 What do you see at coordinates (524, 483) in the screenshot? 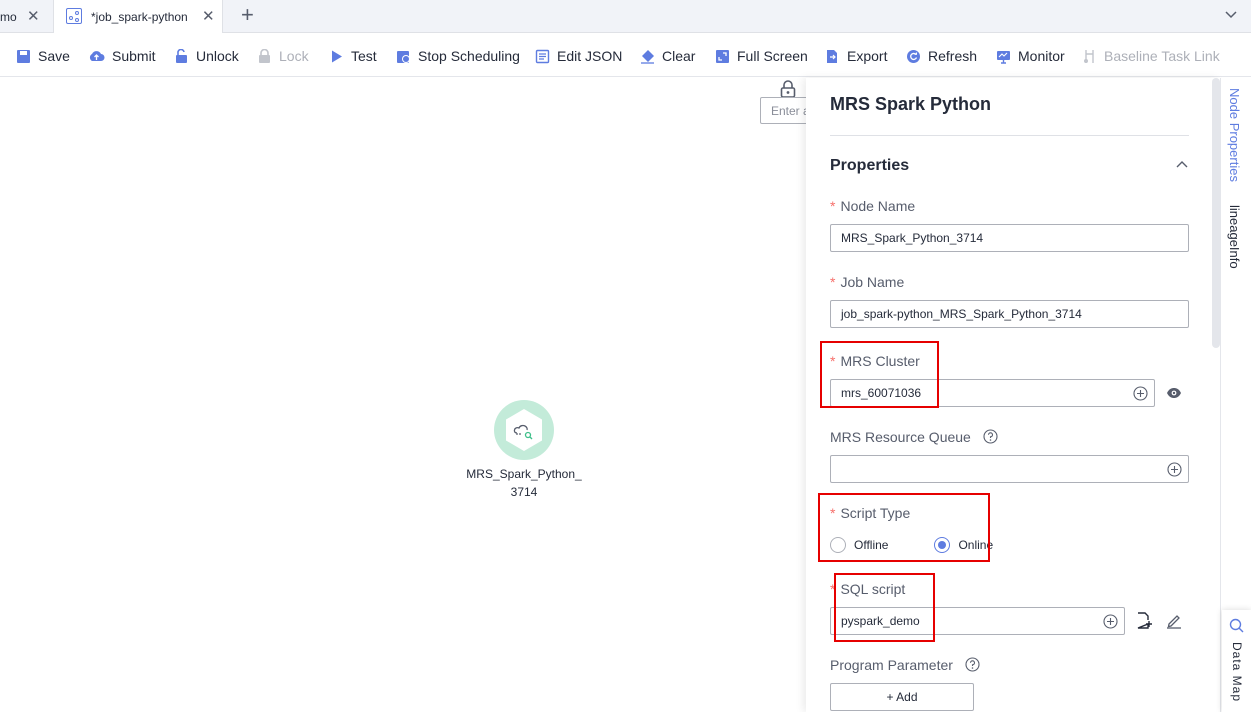
I see `node-label: MRS_Spark_Python_ 3714` at bounding box center [524, 483].